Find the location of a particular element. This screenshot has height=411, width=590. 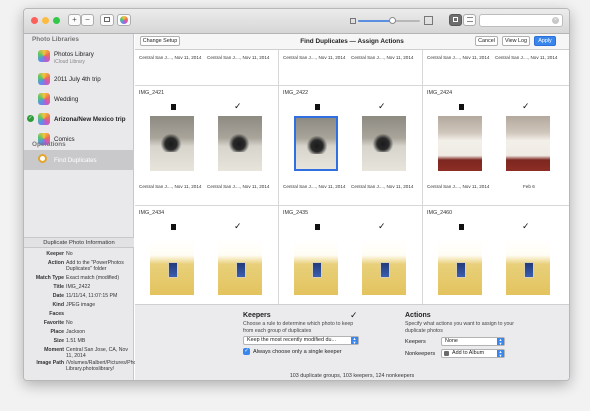

thumbnail-size-slider is located at coordinates (389, 20).